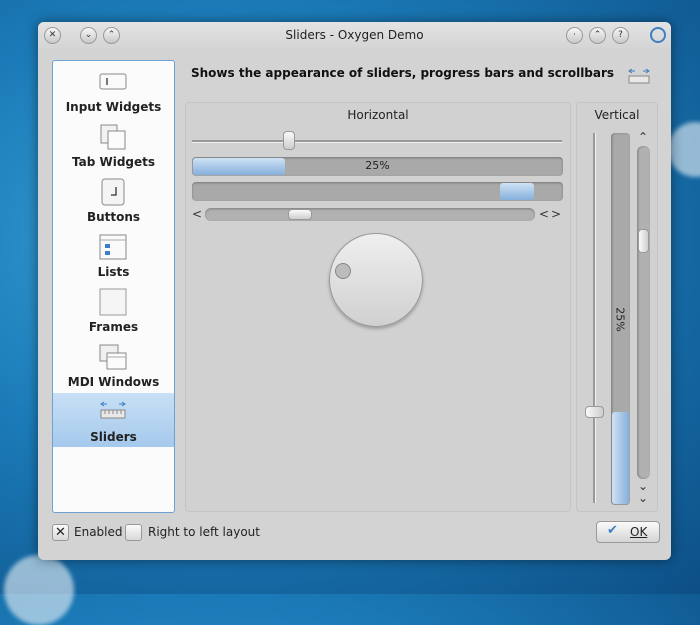 This screenshot has width=700, height=625. I want to click on tab-widgets-icon, so click(113, 137).